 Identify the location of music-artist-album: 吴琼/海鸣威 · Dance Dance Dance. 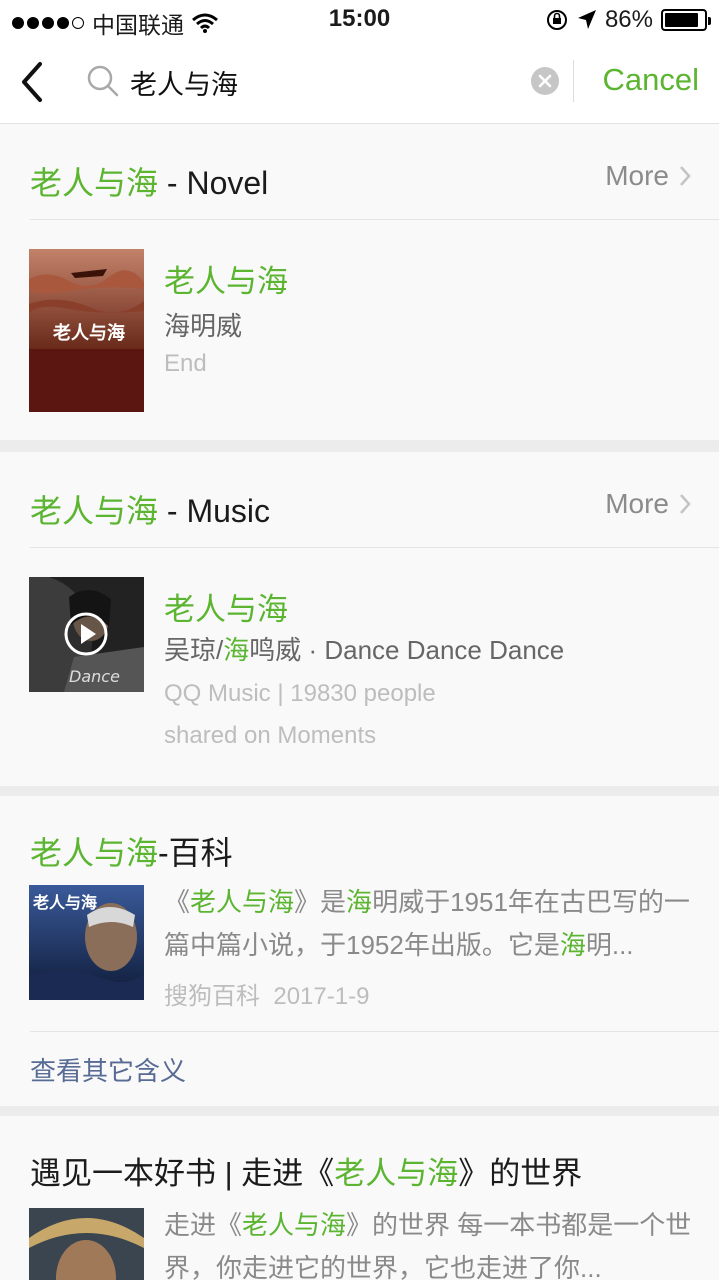
(364, 648).